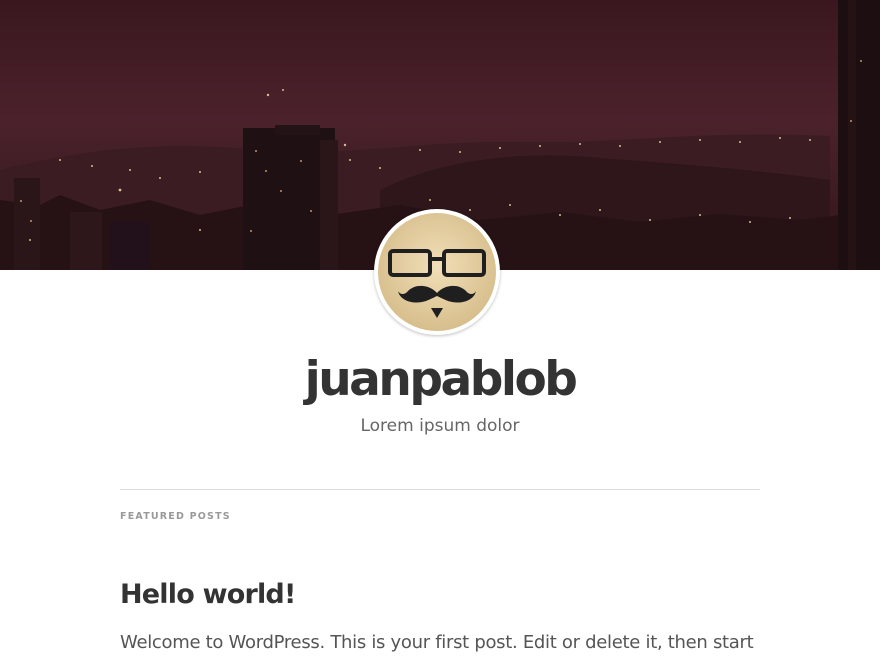 This screenshot has width=880, height=660. Describe the element at coordinates (208, 595) in the screenshot. I see `post-title-link: Hello world!` at that location.